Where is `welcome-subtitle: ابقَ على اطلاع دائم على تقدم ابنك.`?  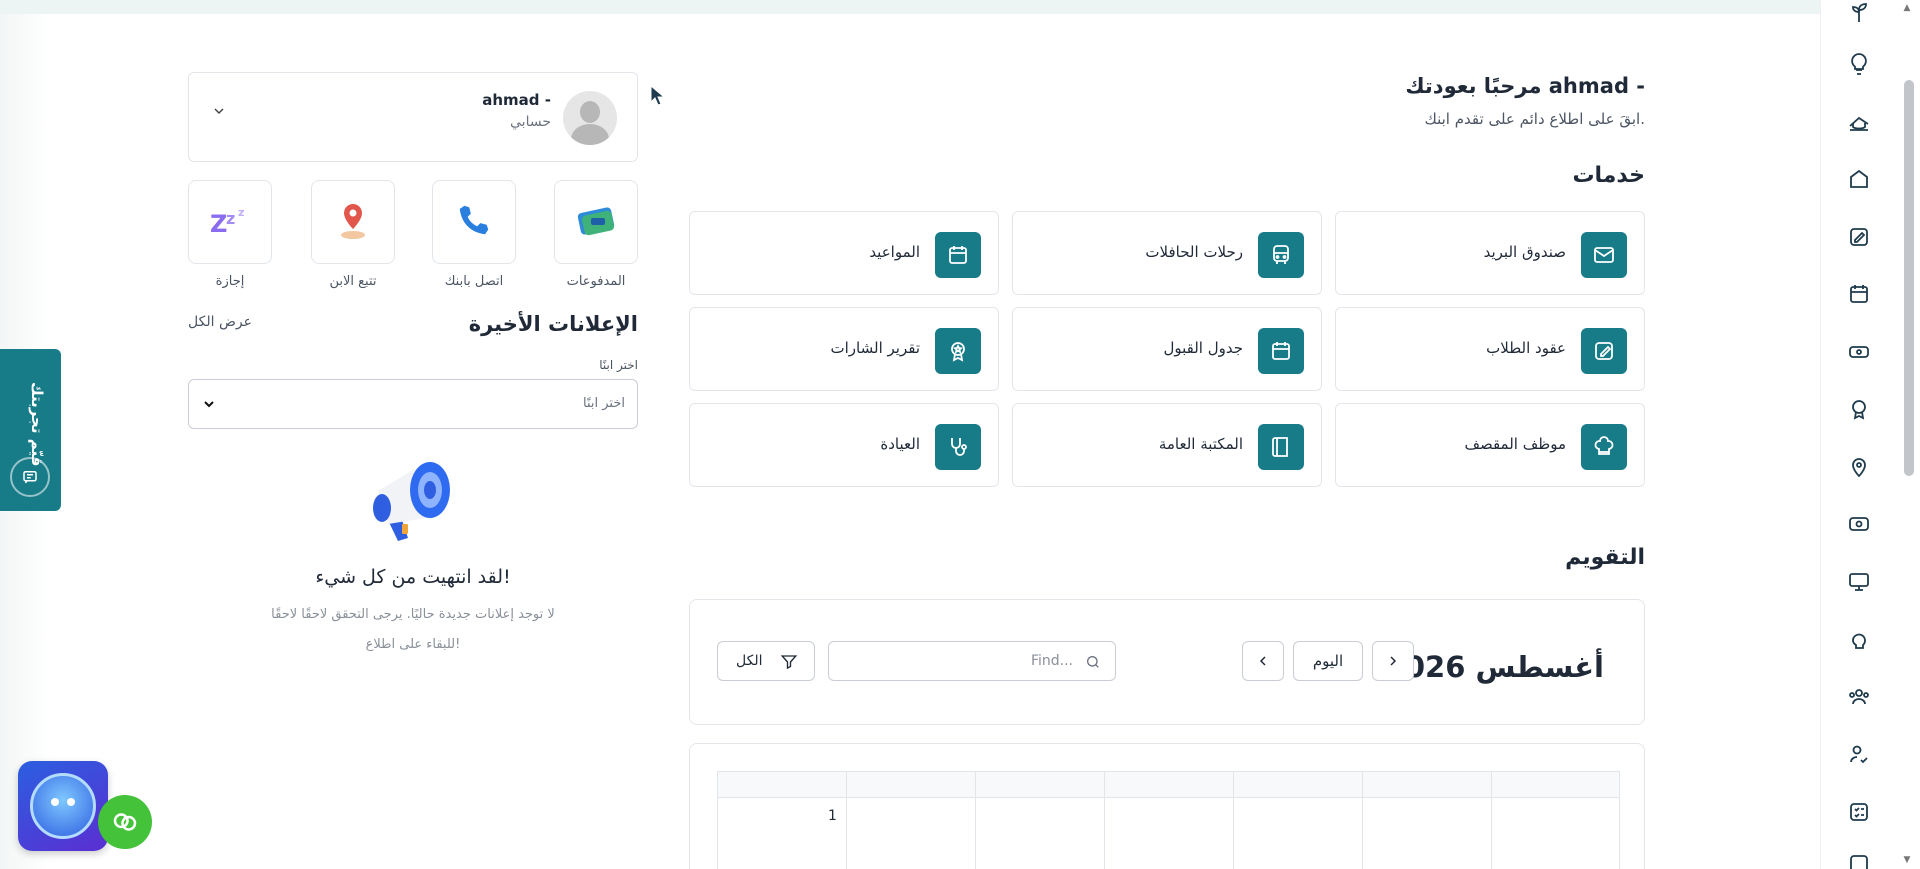 welcome-subtitle: ابقَ على اطلاع دائم على تقدم ابنك. is located at coordinates (1534, 119).